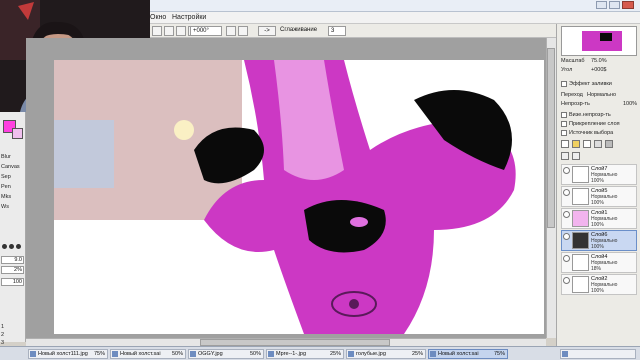 The image size is (640, 360). Describe the element at coordinates (335, 354) in the screenshot. I see `tab-zoom: 25%` at that location.